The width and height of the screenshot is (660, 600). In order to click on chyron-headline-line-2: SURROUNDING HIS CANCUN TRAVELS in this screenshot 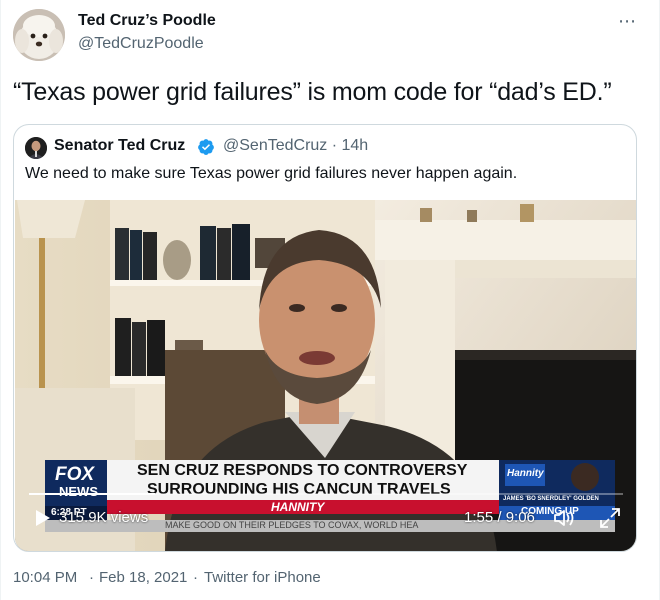, I will do `click(299, 489)`.